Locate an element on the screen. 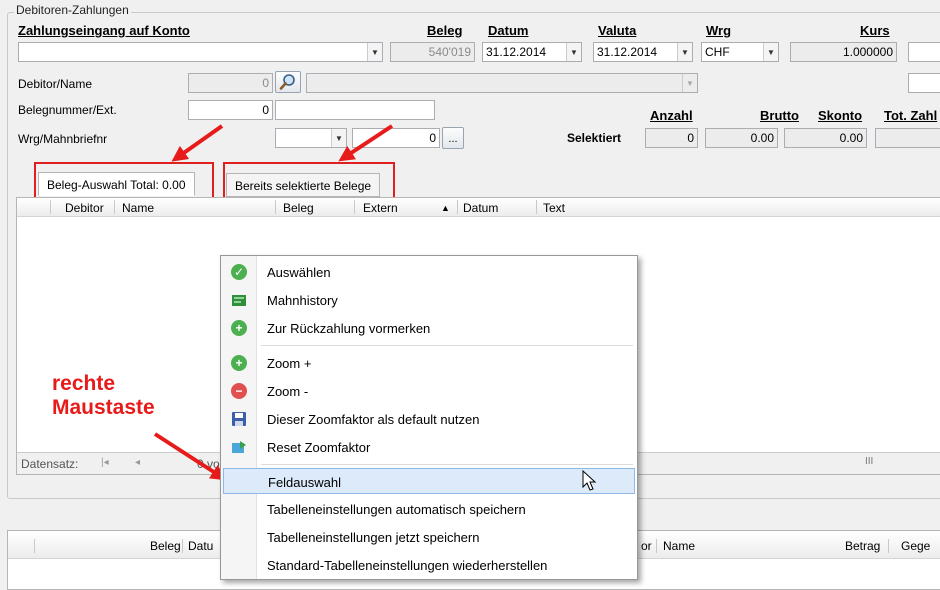  bottom-column-betrag: Betrag is located at coordinates (862, 546).